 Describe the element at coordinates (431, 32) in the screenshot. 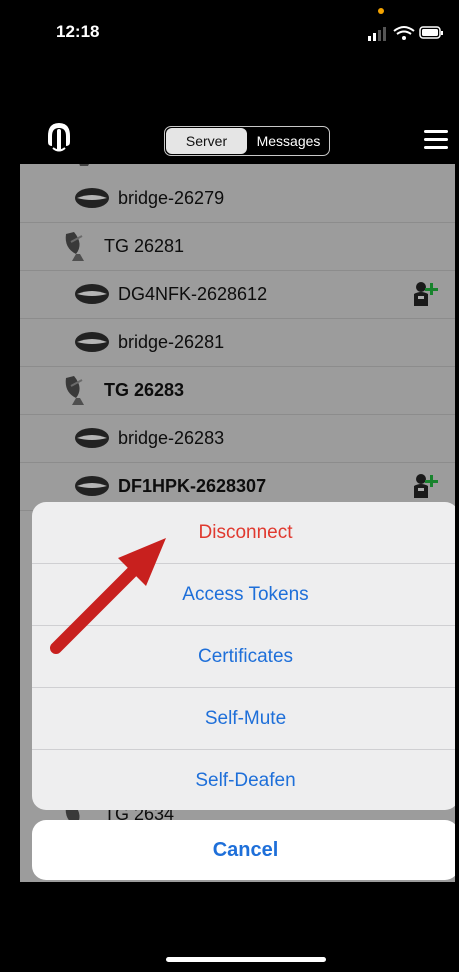

I see `battery-icon` at that location.